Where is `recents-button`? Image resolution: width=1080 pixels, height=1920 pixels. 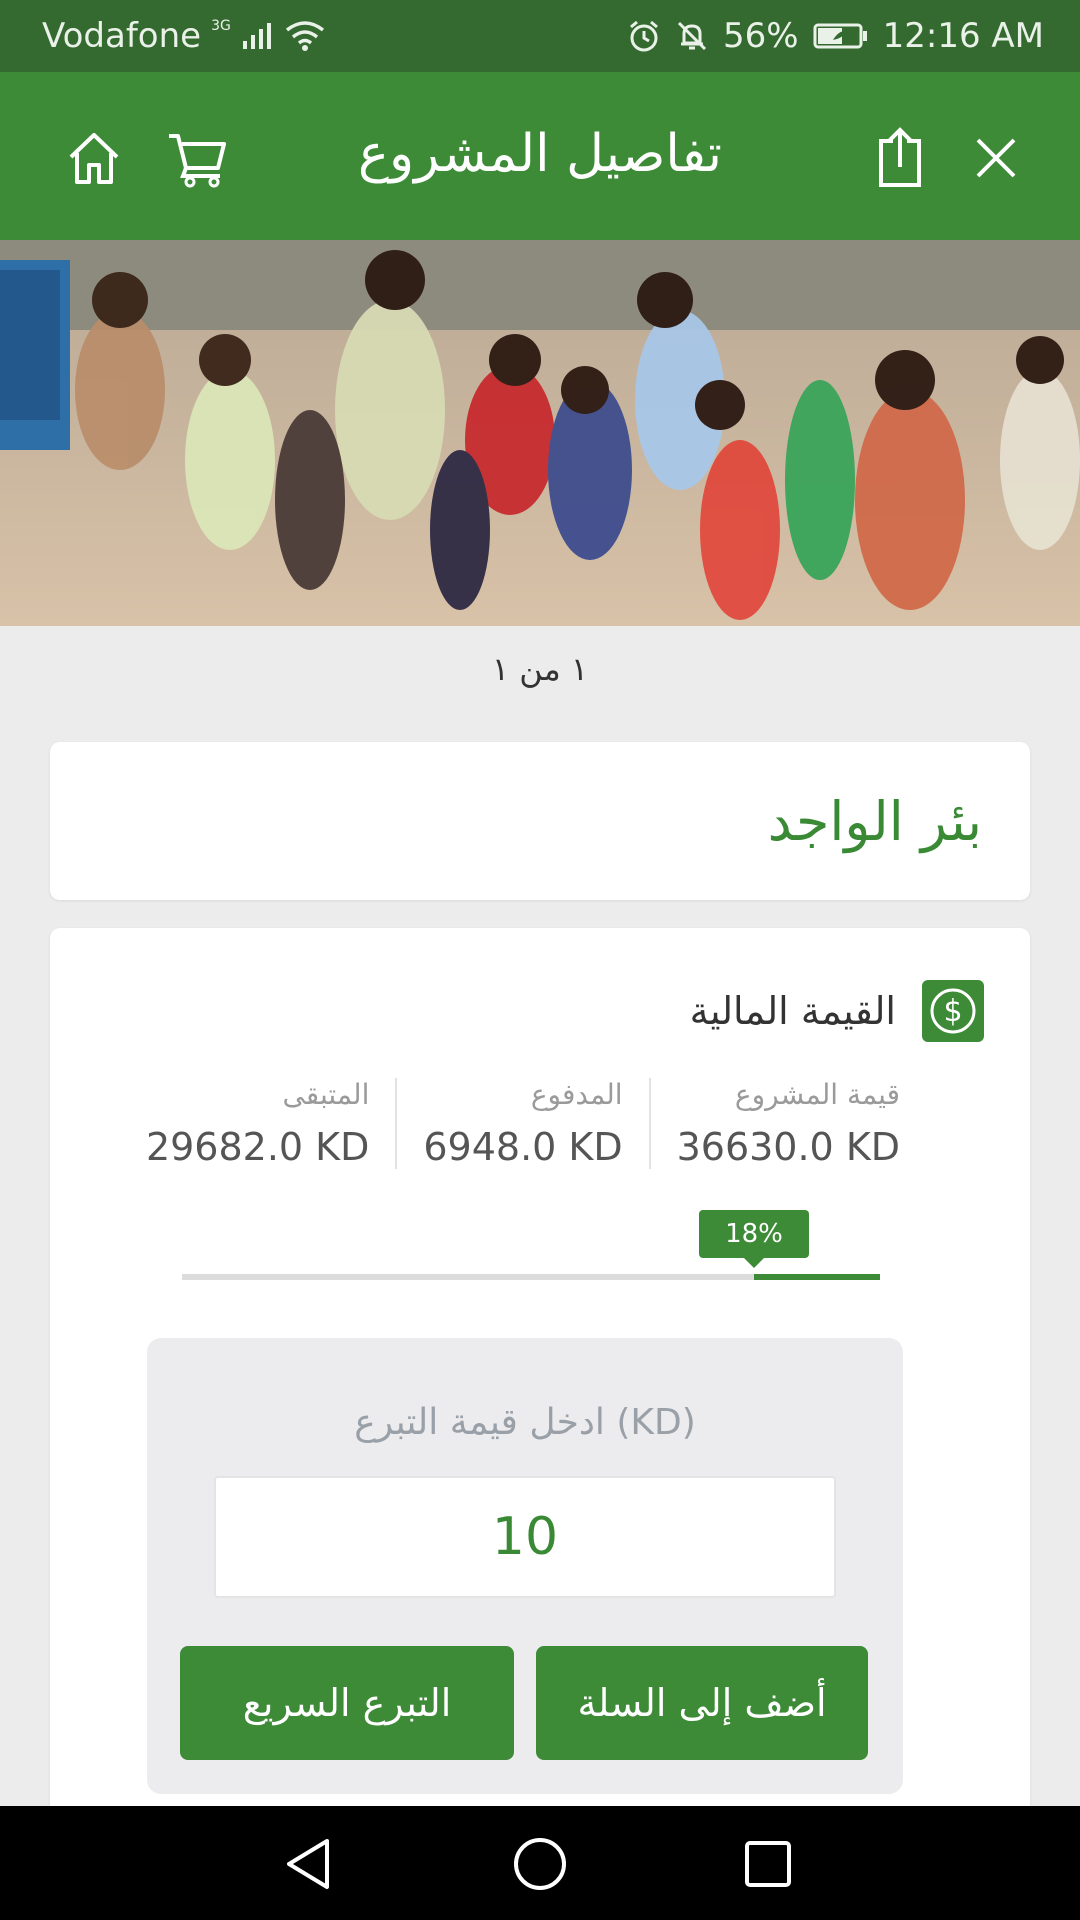 recents-button is located at coordinates (768, 1866).